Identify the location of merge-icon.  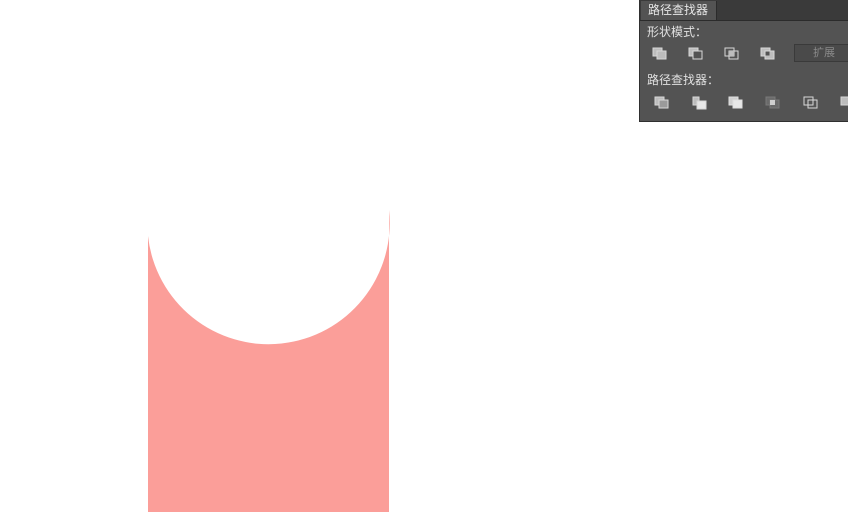
(735, 102).